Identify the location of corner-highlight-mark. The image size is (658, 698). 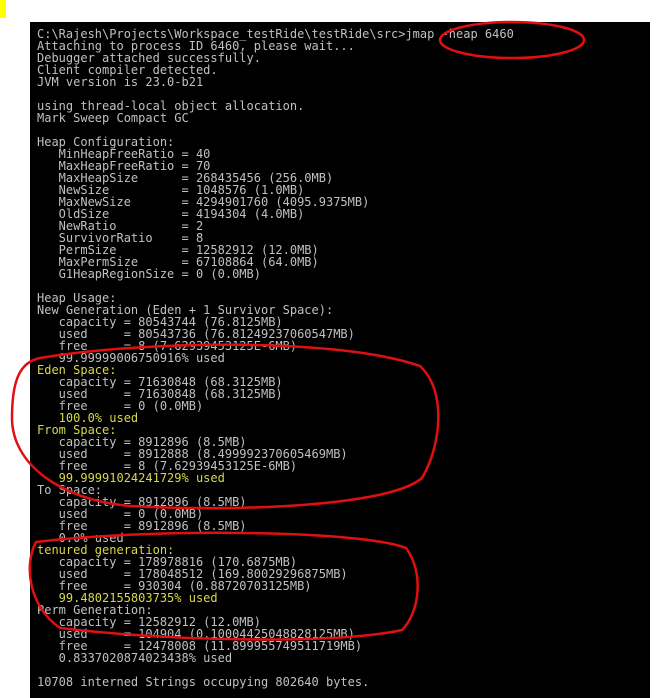
(3, 9).